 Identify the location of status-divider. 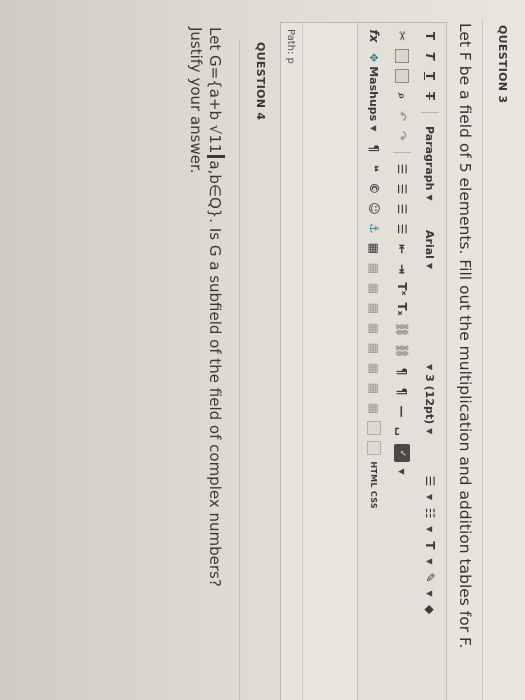
(302, 361).